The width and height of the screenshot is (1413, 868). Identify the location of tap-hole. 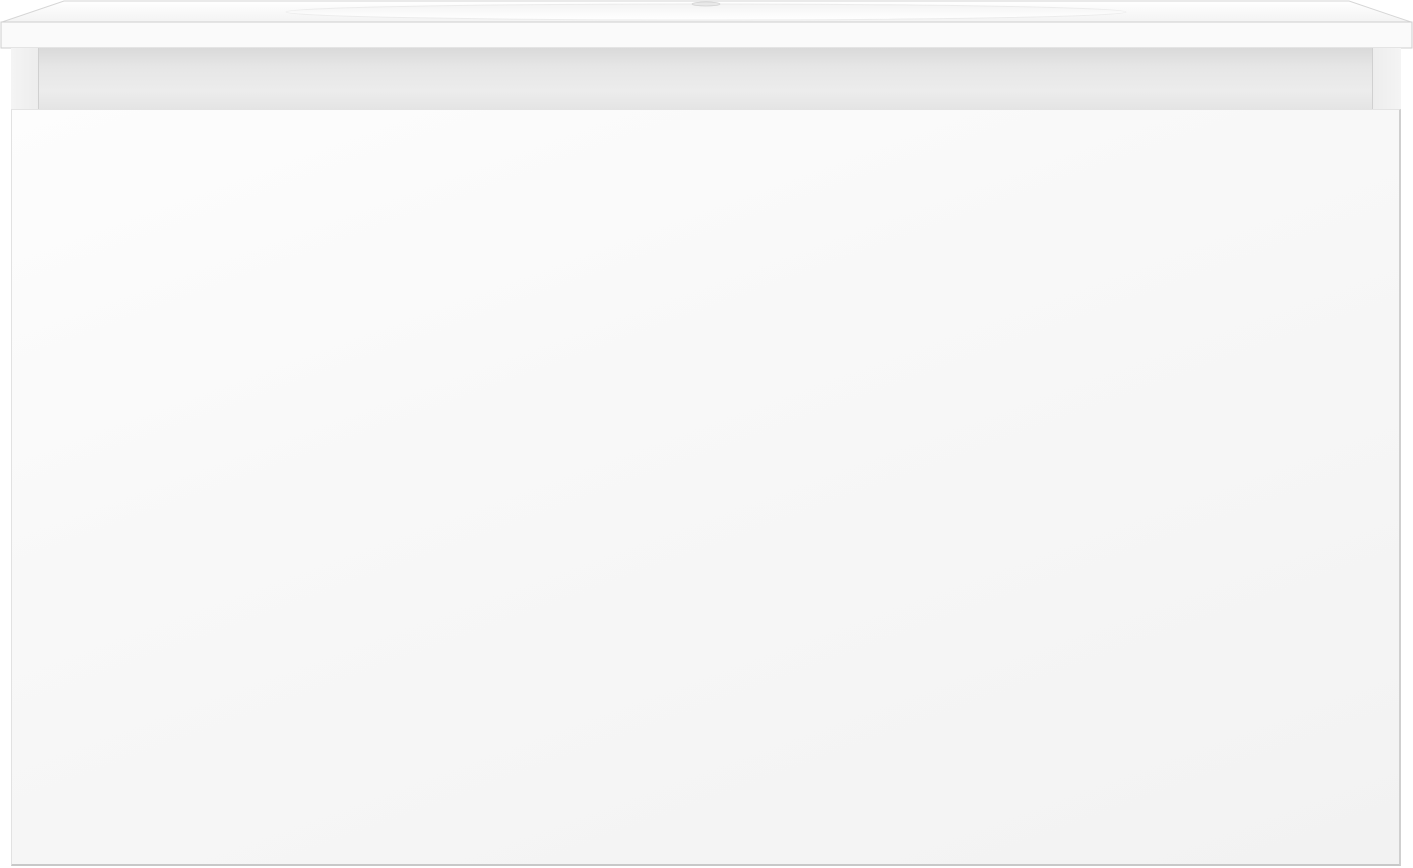
(706, 4).